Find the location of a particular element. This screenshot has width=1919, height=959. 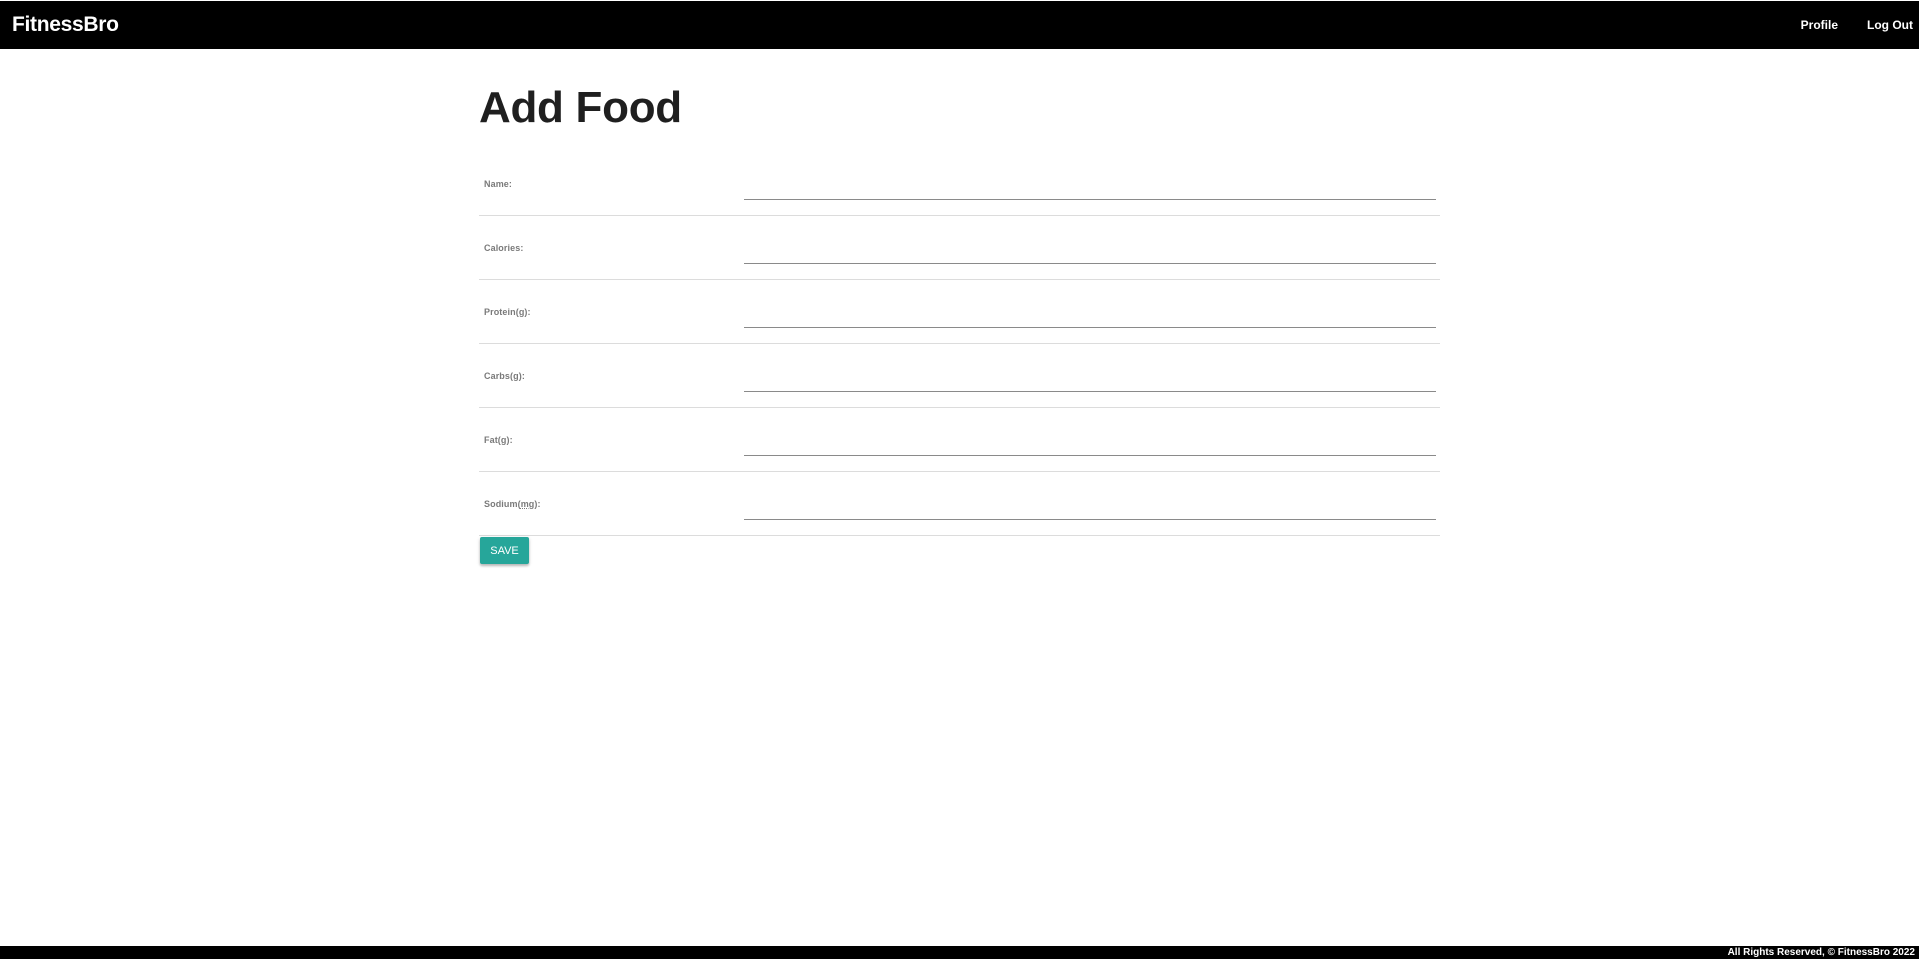

fat-input is located at coordinates (1090, 442).